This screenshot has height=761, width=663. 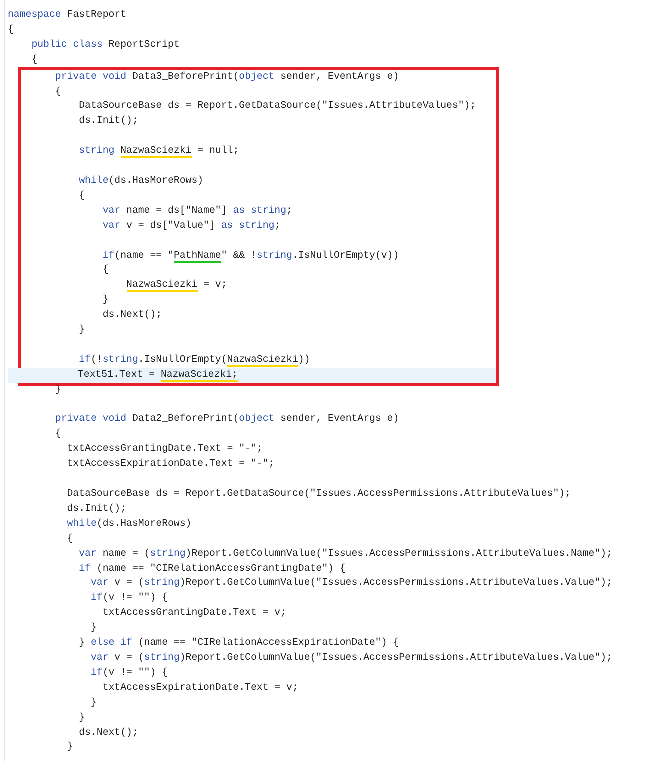 What do you see at coordinates (239, 643) in the screenshot?
I see `code-line: } else if (name == "CIRelationAccessExpirationDate") {` at bounding box center [239, 643].